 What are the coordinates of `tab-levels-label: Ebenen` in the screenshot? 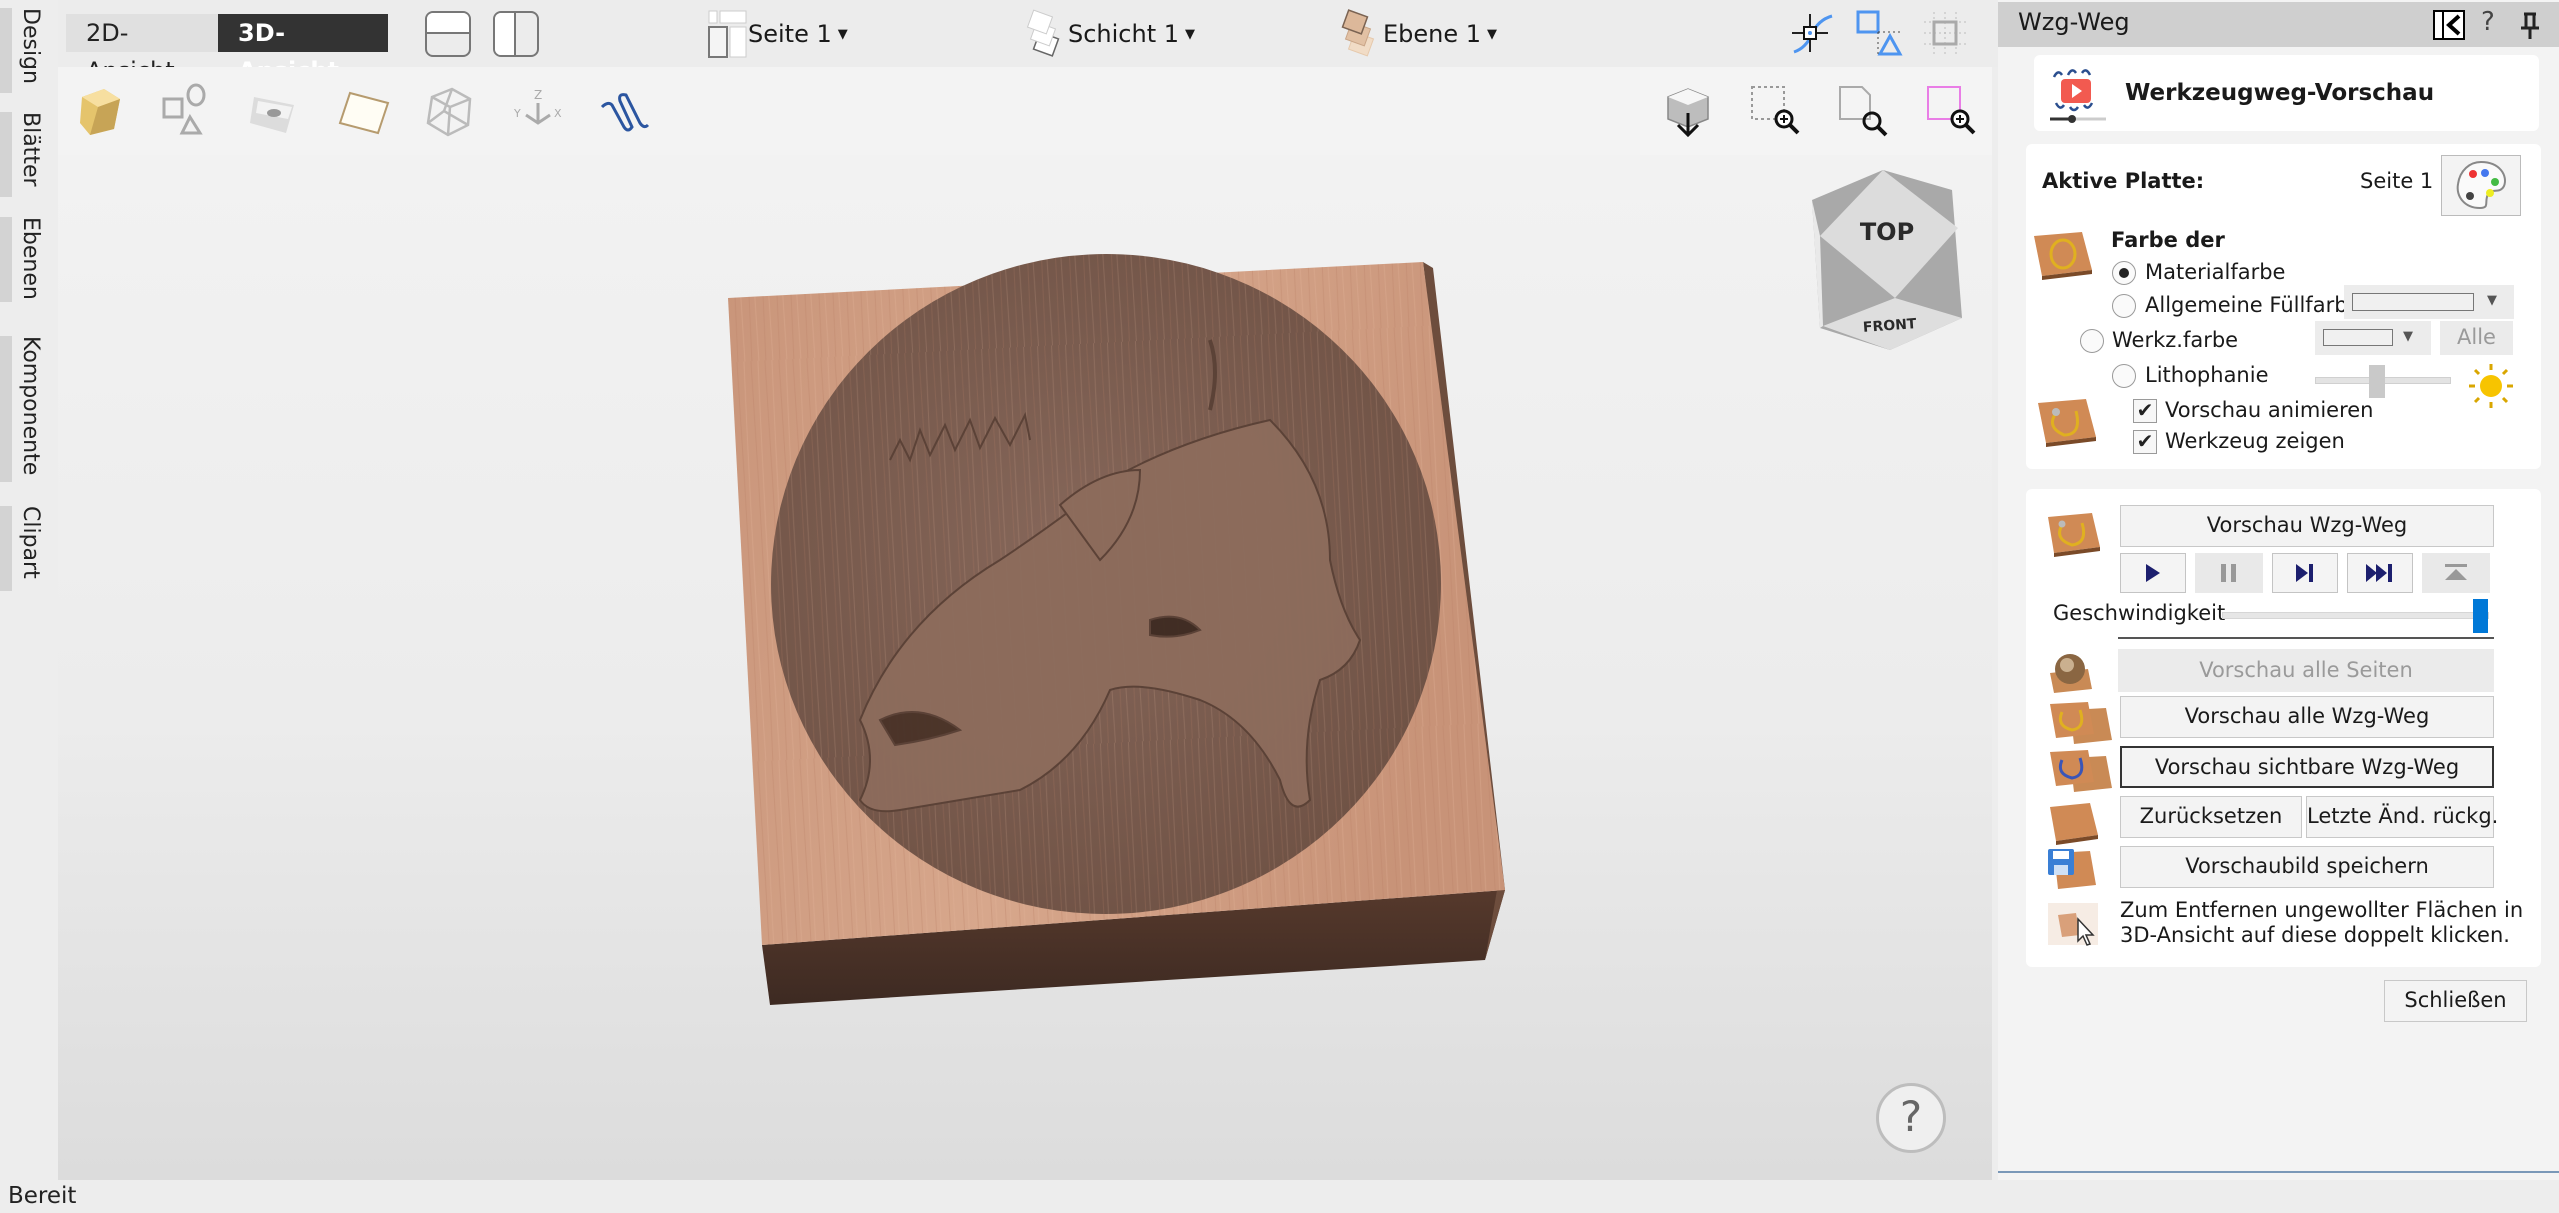 It's located at (30, 258).